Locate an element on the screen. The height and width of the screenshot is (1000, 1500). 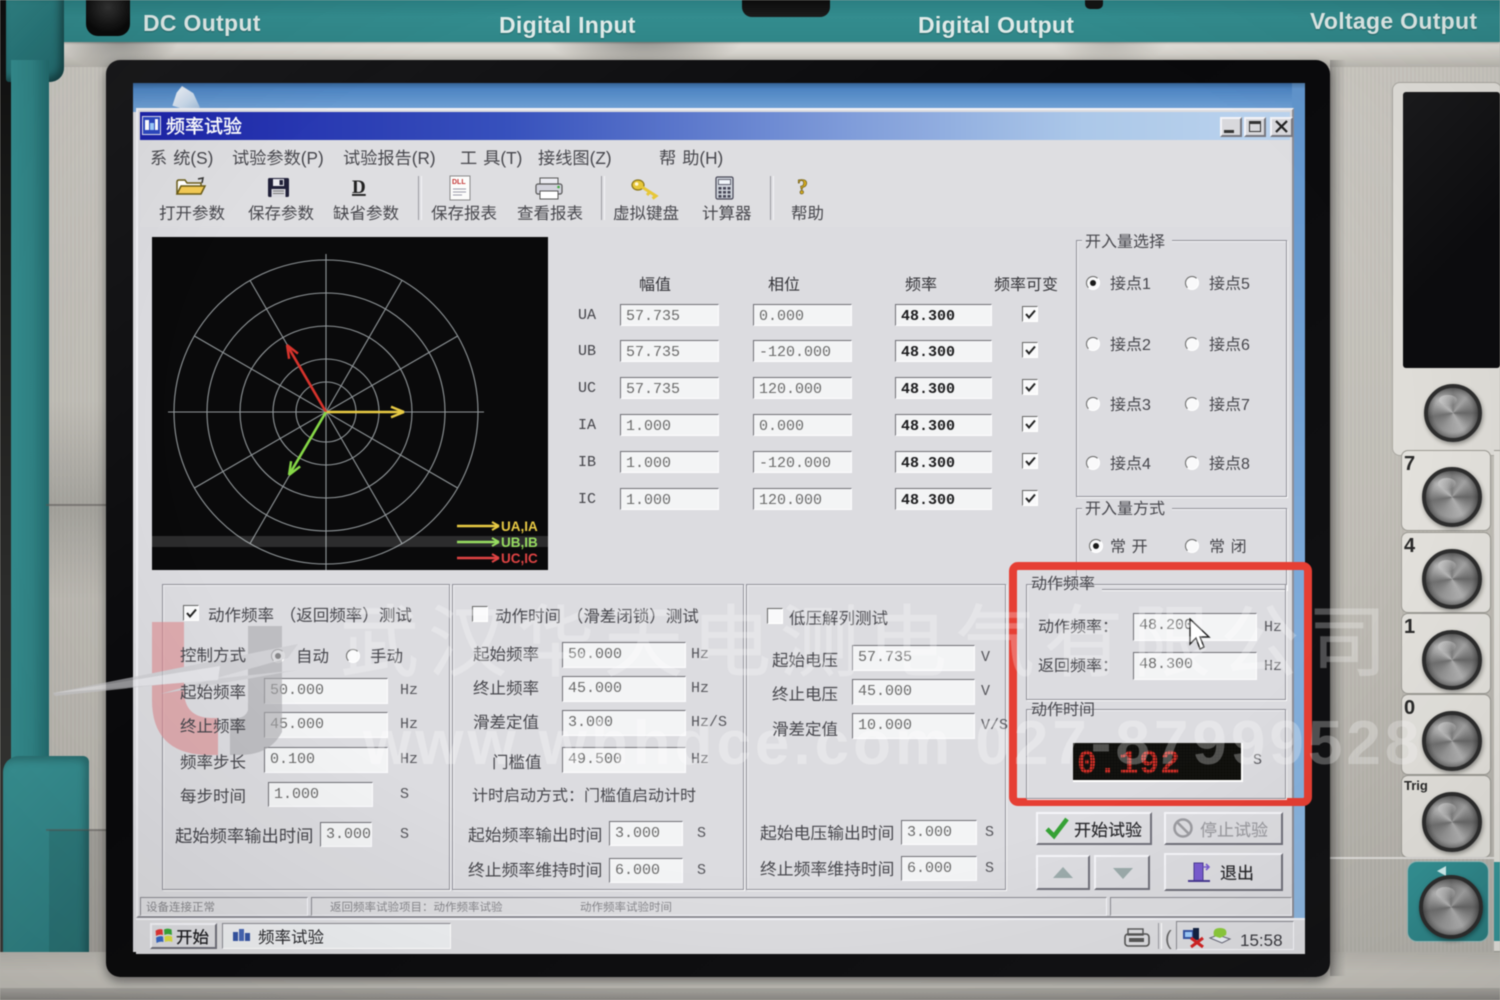
svg-text: DLL is located at coordinates (459, 182).